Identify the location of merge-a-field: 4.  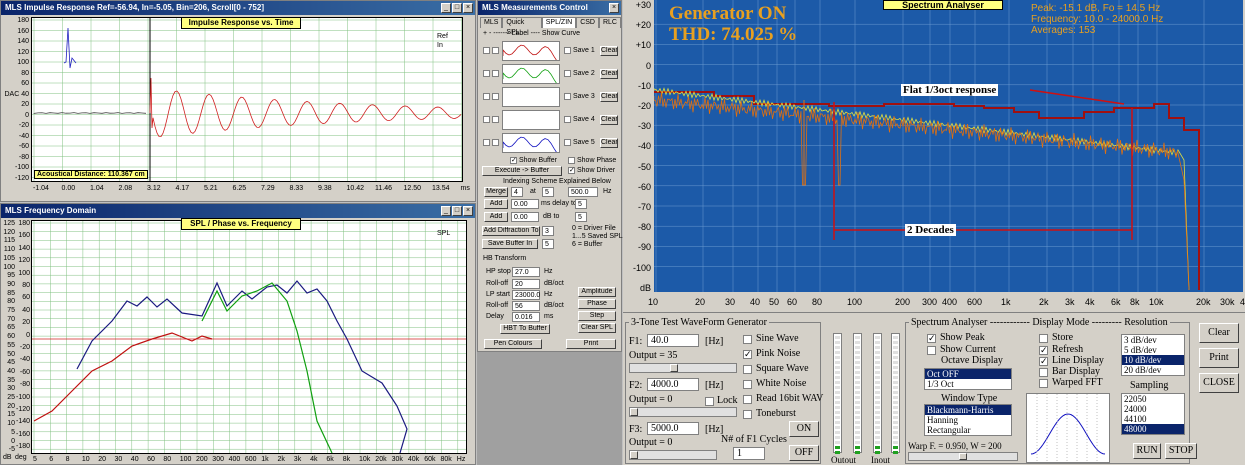
(517, 192).